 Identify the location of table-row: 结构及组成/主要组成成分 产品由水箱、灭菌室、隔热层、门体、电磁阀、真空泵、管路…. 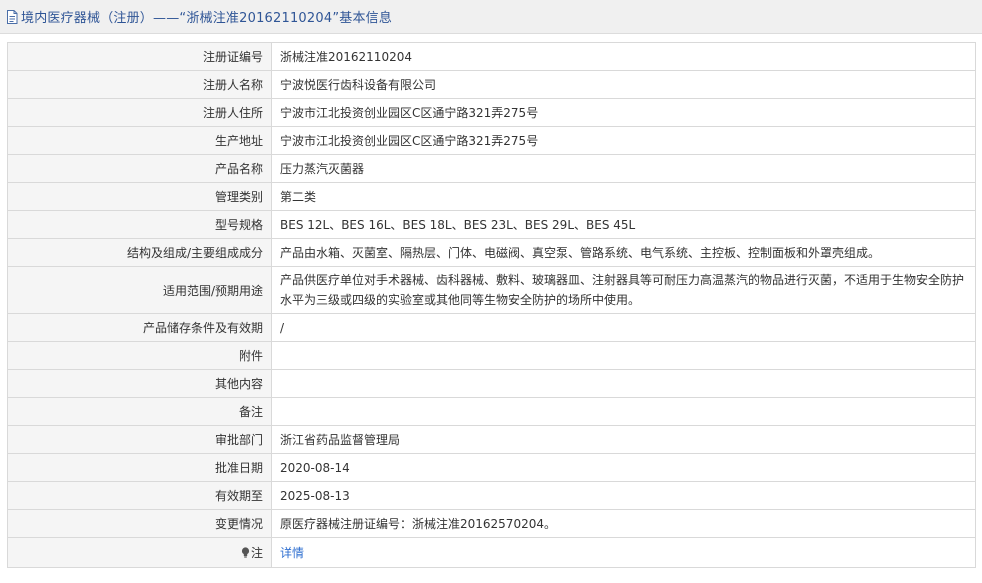
(491, 252).